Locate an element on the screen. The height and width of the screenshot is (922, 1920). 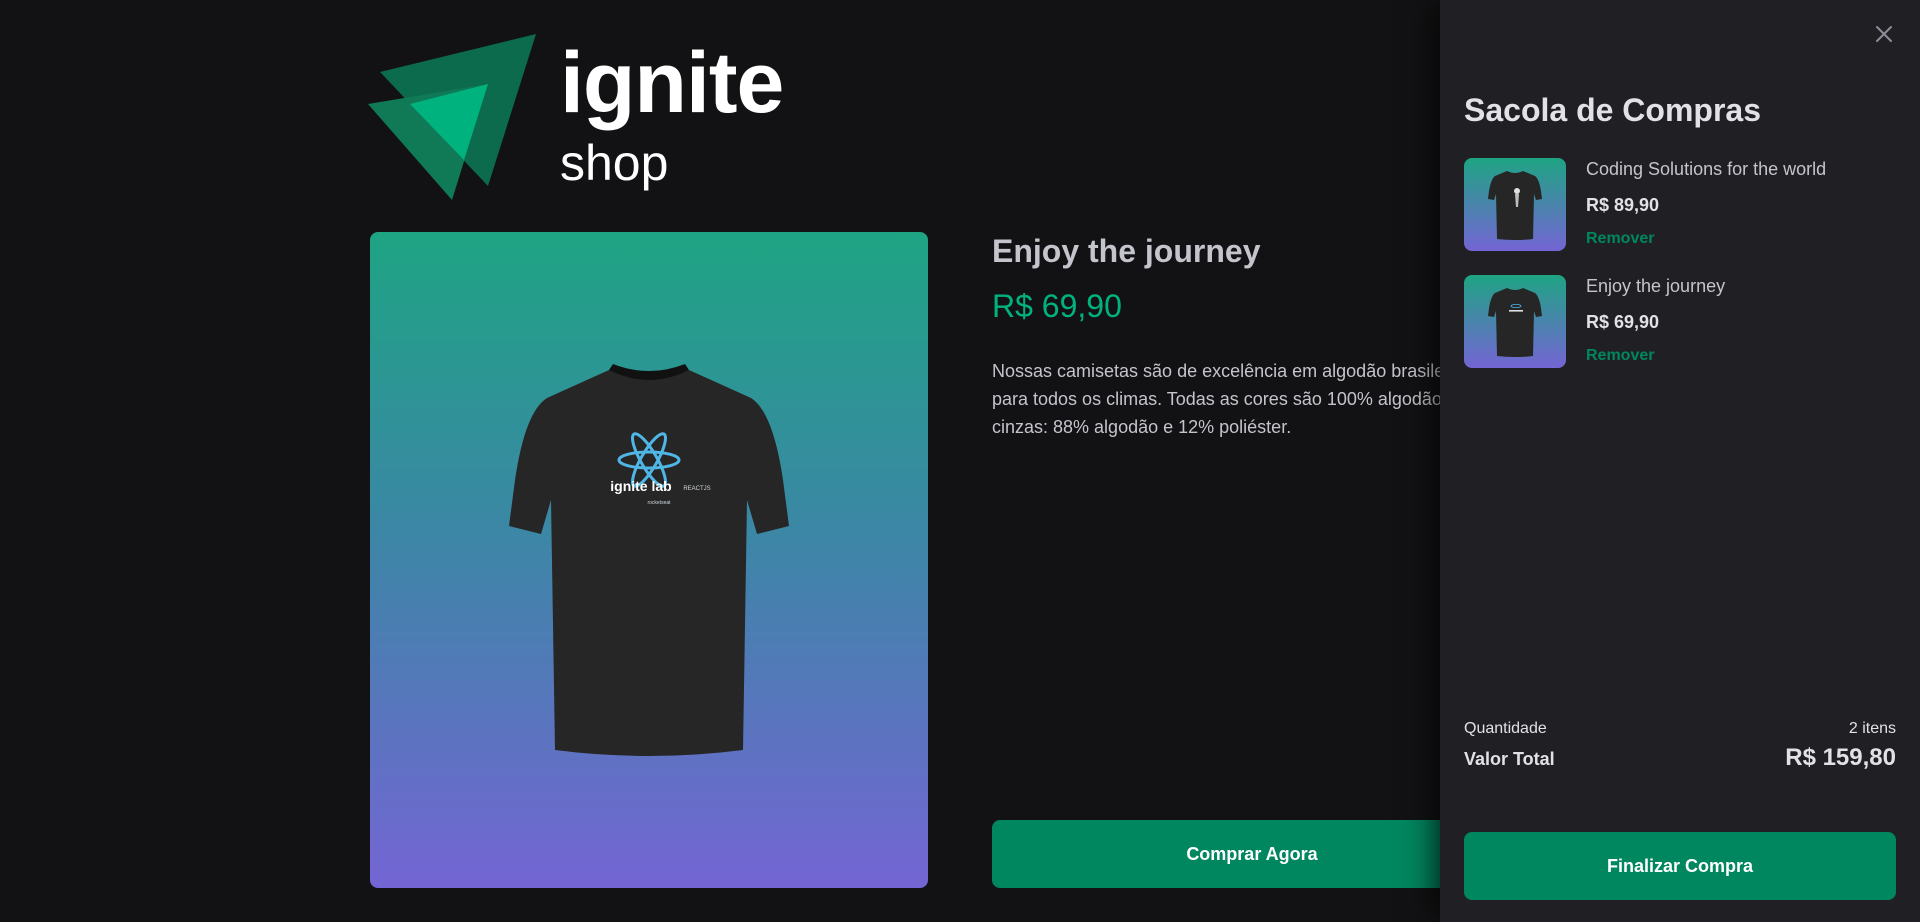
cart-summary: Quantidade 2 itens Valor Total R$ 159,80 is located at coordinates (1680, 746).